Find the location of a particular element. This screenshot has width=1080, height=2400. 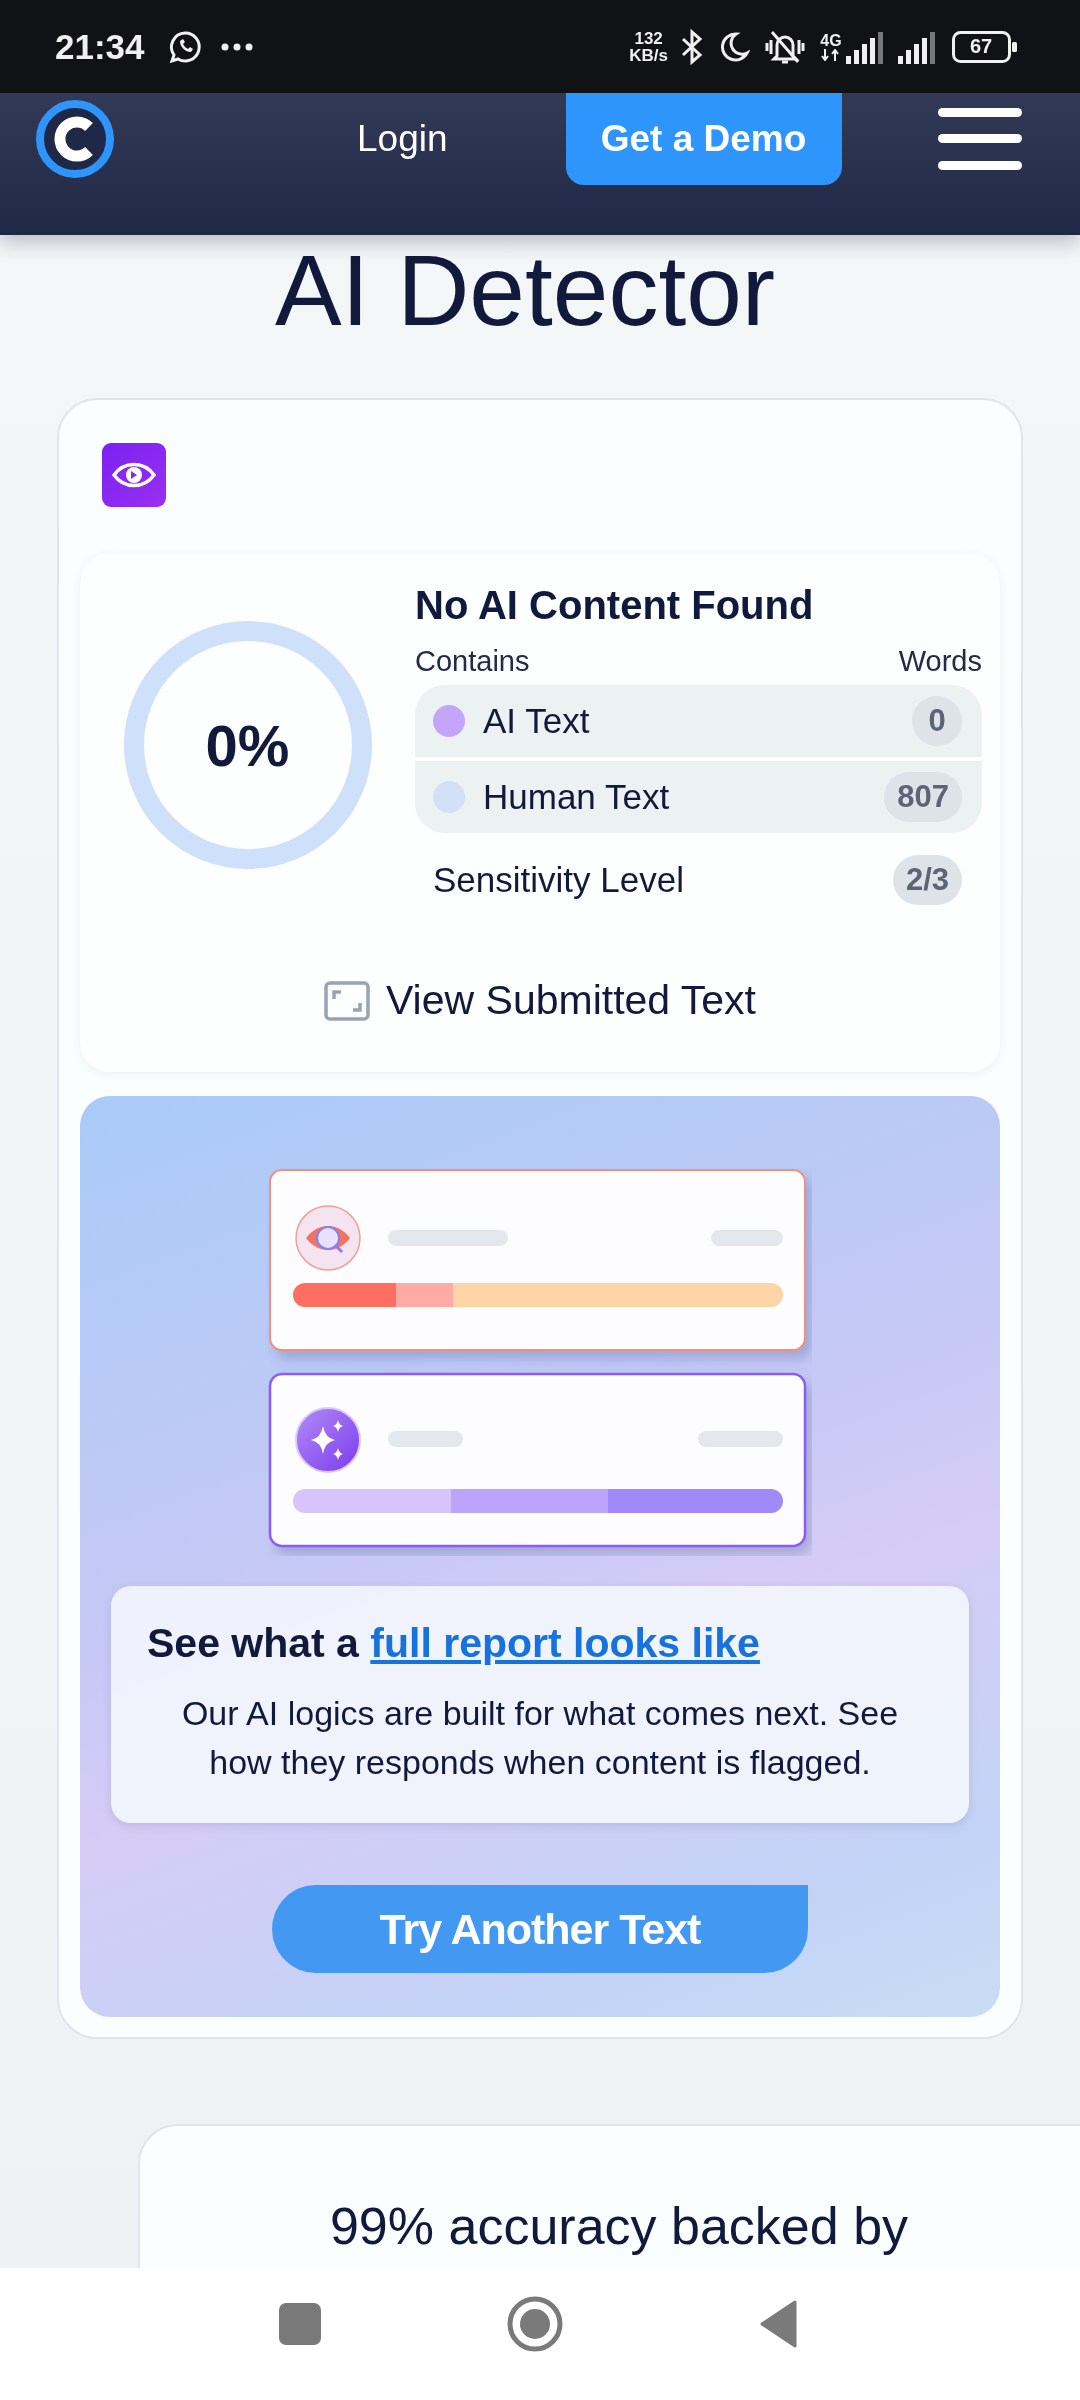

bluetooth-icon is located at coordinates (692, 46).